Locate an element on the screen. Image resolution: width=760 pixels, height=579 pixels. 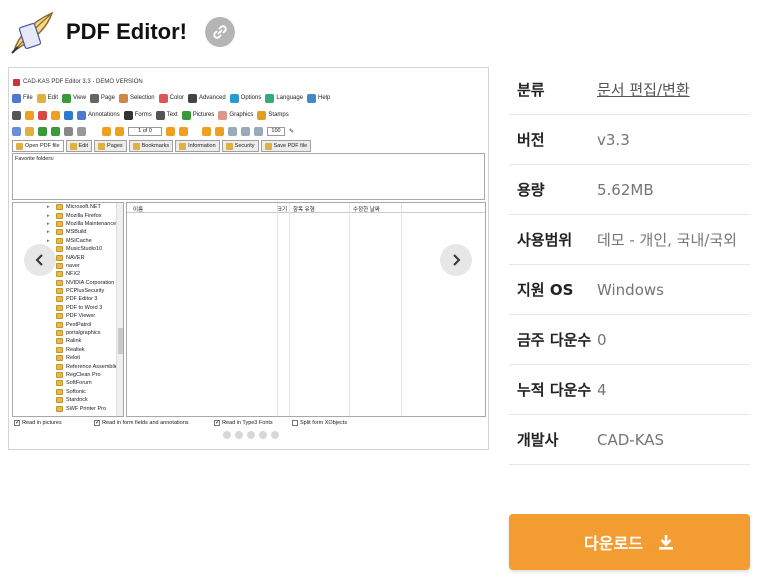
folder-item: Reloit is located at coordinates (68, 358).